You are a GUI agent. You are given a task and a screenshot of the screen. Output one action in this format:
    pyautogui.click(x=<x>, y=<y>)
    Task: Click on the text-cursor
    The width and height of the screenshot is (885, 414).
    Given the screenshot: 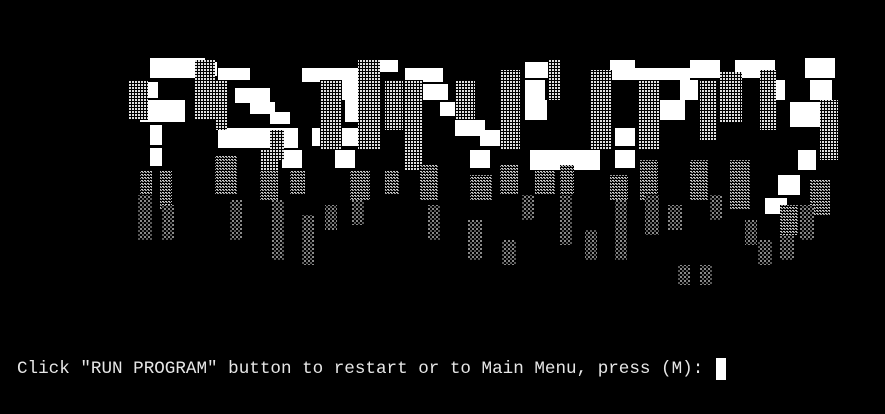 What is the action you would take?
    pyautogui.click(x=720, y=369)
    